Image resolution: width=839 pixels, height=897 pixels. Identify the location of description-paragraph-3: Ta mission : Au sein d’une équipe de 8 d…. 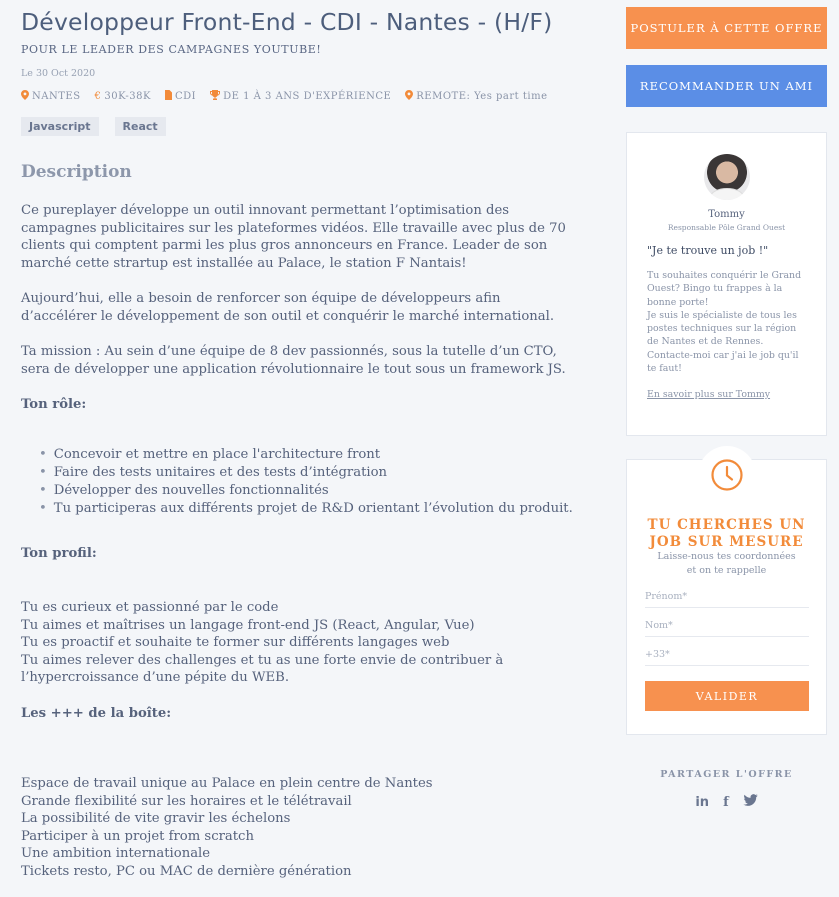
(301, 360).